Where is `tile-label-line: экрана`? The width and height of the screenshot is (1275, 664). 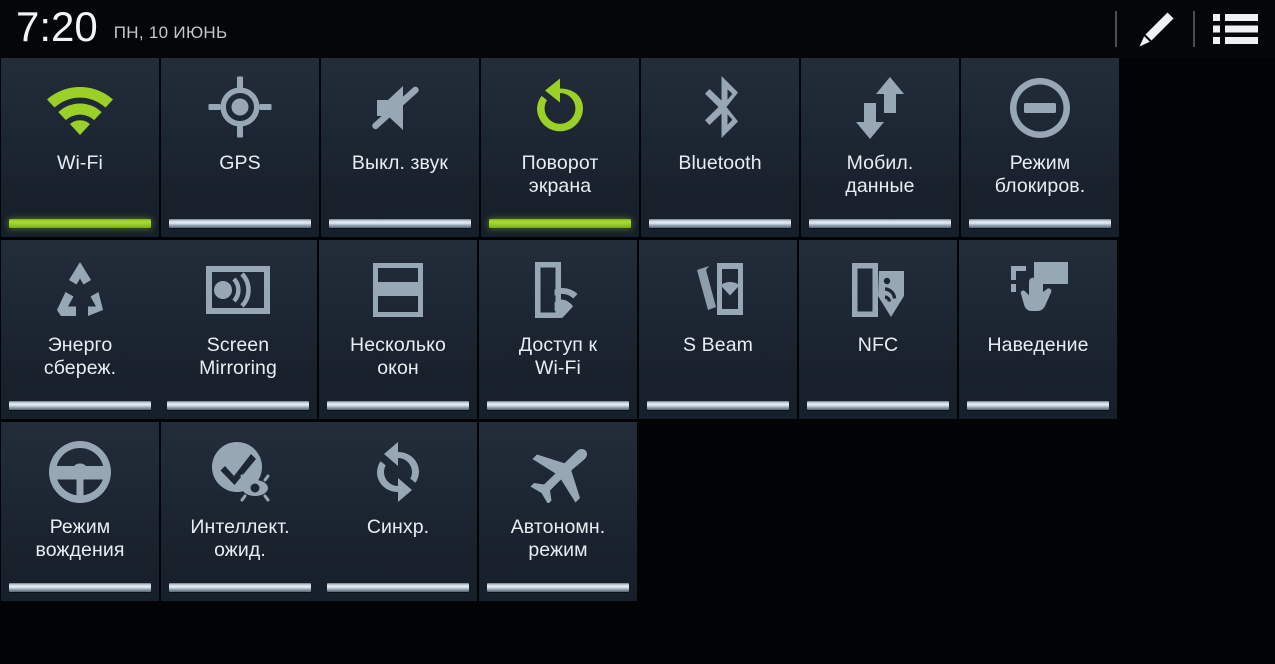
tile-label-line: экрана is located at coordinates (560, 186).